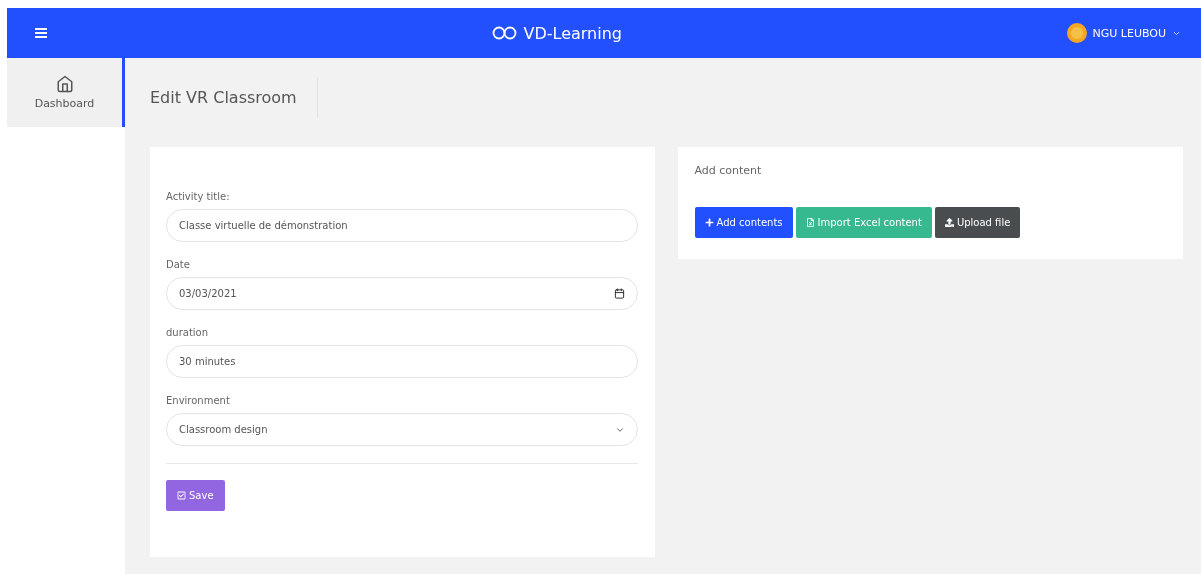  I want to click on sidebar-item: Dashboard, so click(66, 92).